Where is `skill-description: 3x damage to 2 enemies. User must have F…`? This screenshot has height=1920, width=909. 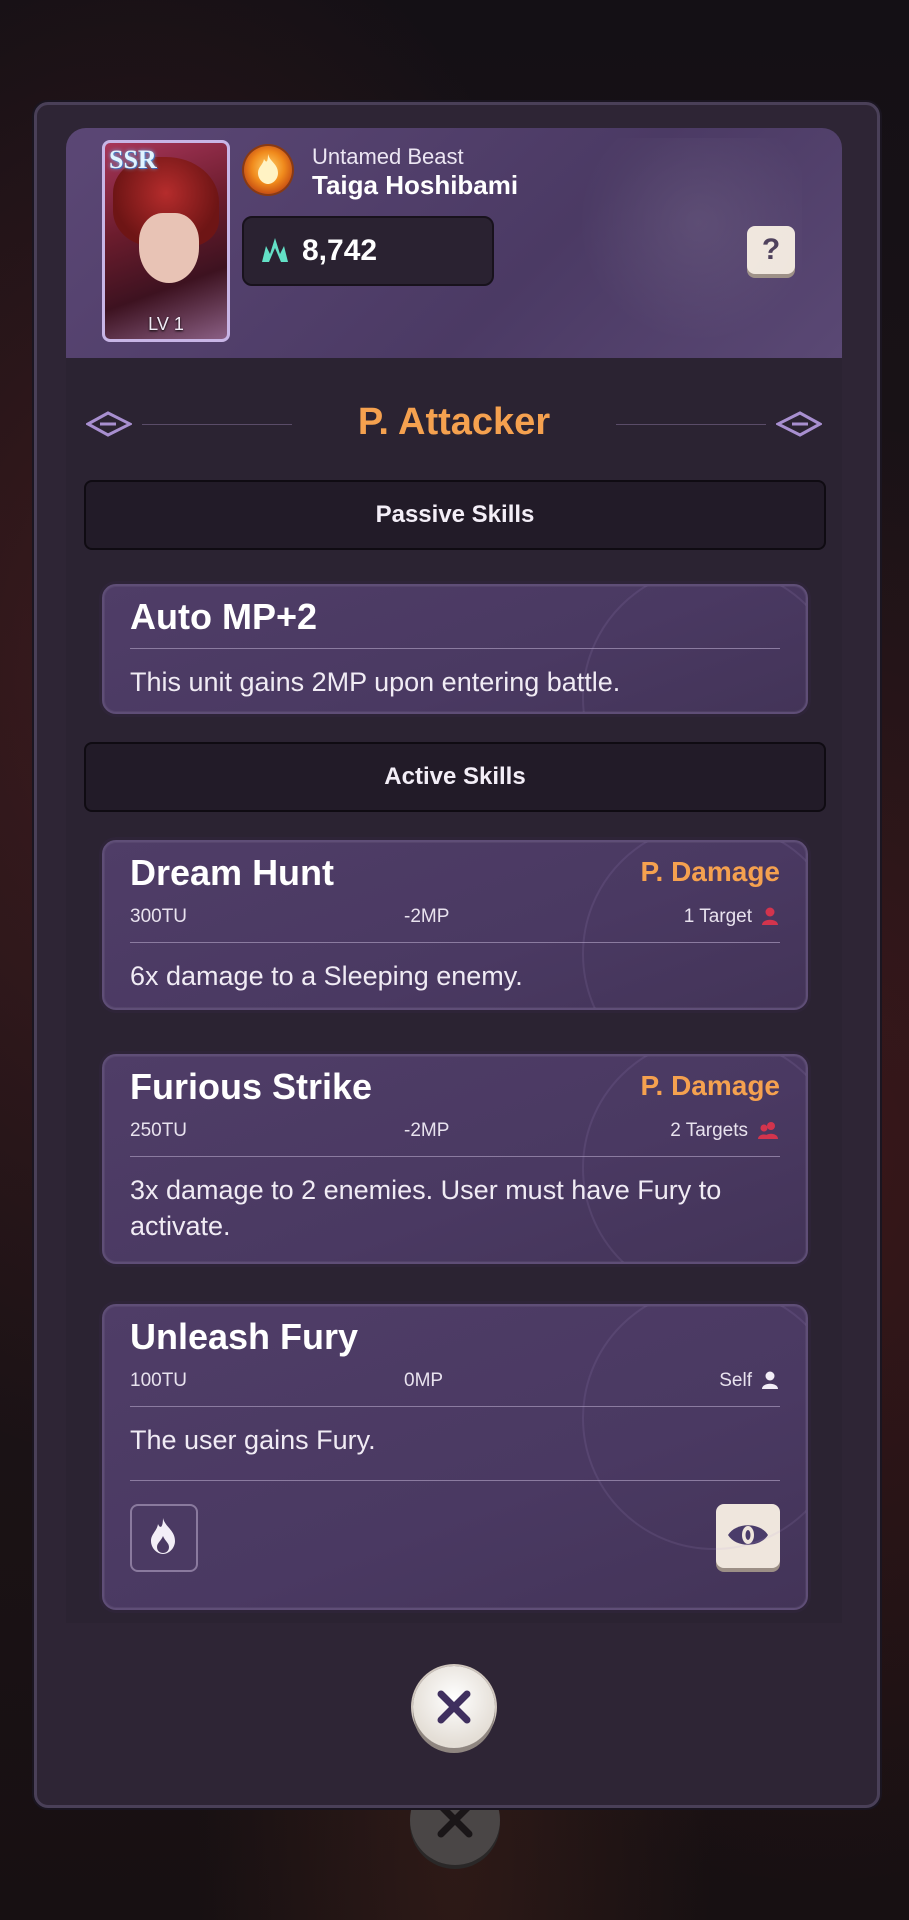
skill-description: 3x damage to 2 enemies. User must have F… is located at coordinates (426, 1208).